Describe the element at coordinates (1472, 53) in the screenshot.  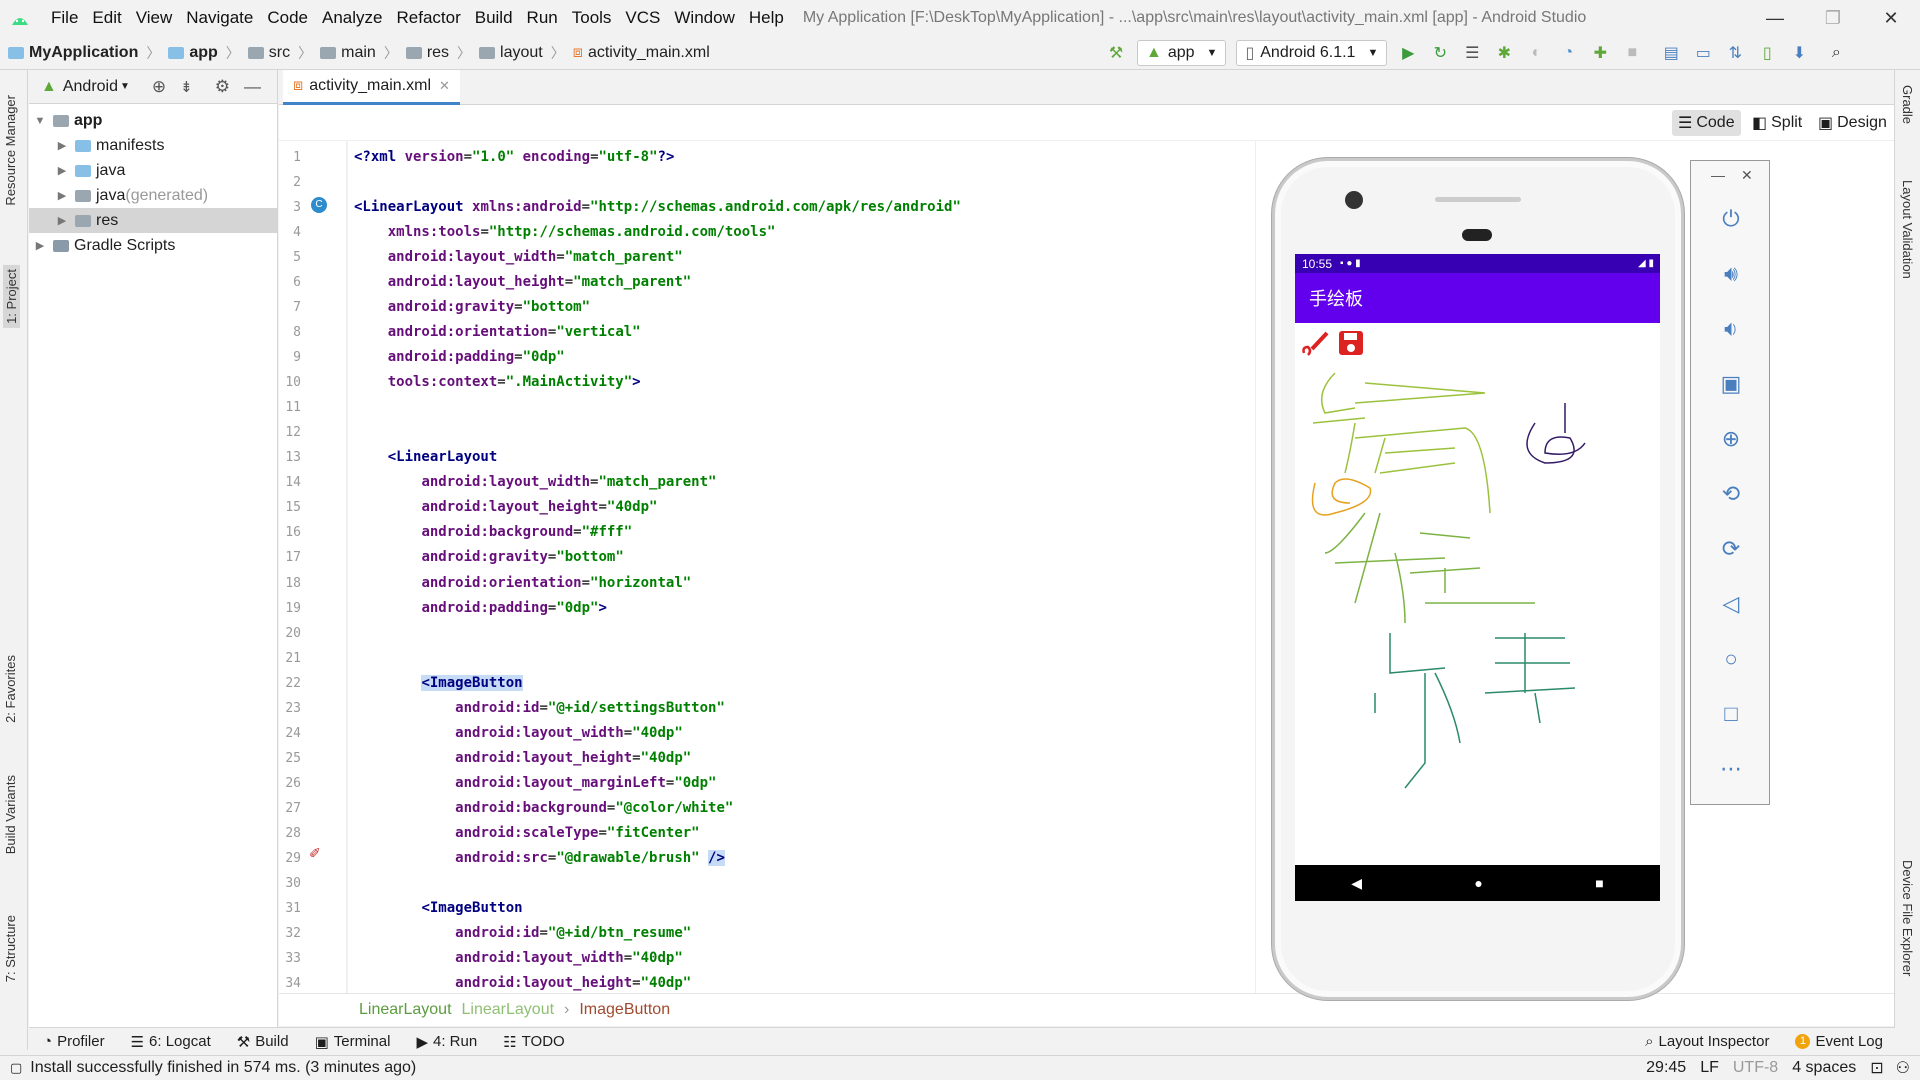
I see `apply-code-changes-icon: ☰` at that location.